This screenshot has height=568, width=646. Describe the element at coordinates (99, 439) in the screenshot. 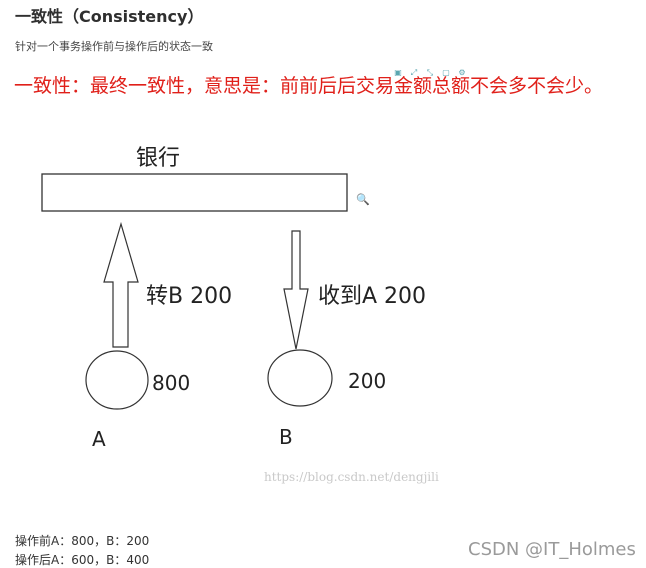

I see `node-a-label: A` at that location.